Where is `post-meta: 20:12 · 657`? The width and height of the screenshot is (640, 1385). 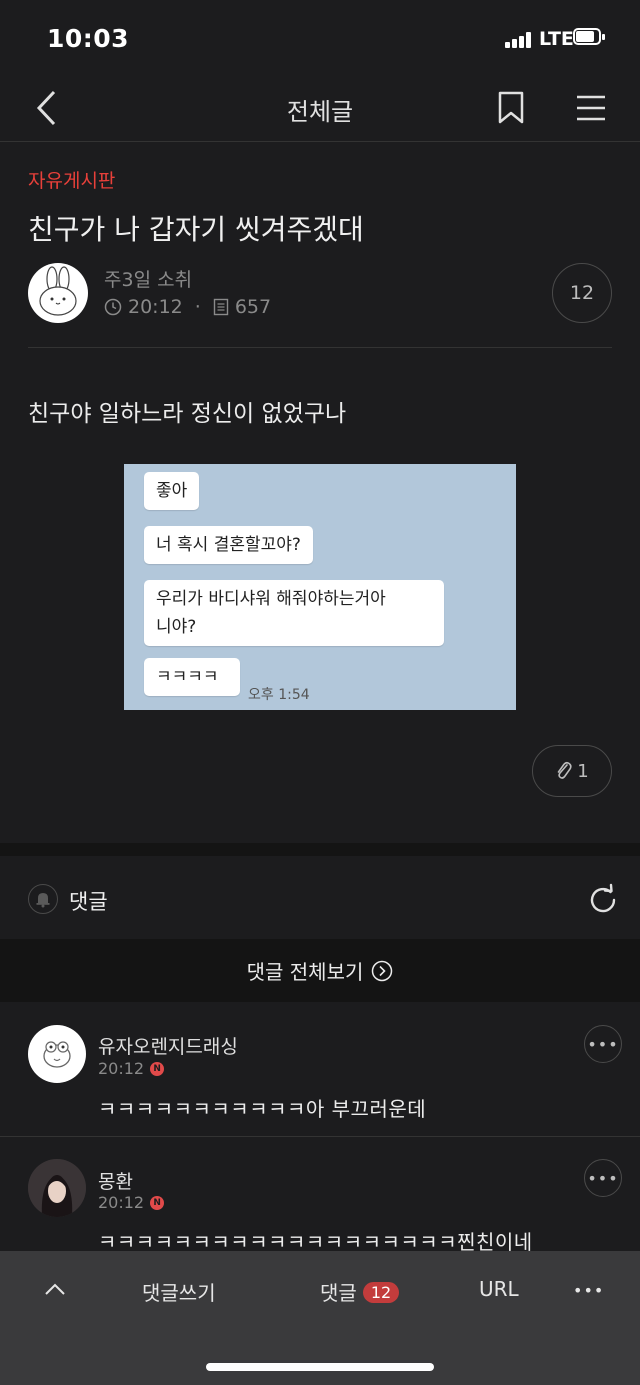
post-meta: 20:12 · 657 is located at coordinates (187, 307).